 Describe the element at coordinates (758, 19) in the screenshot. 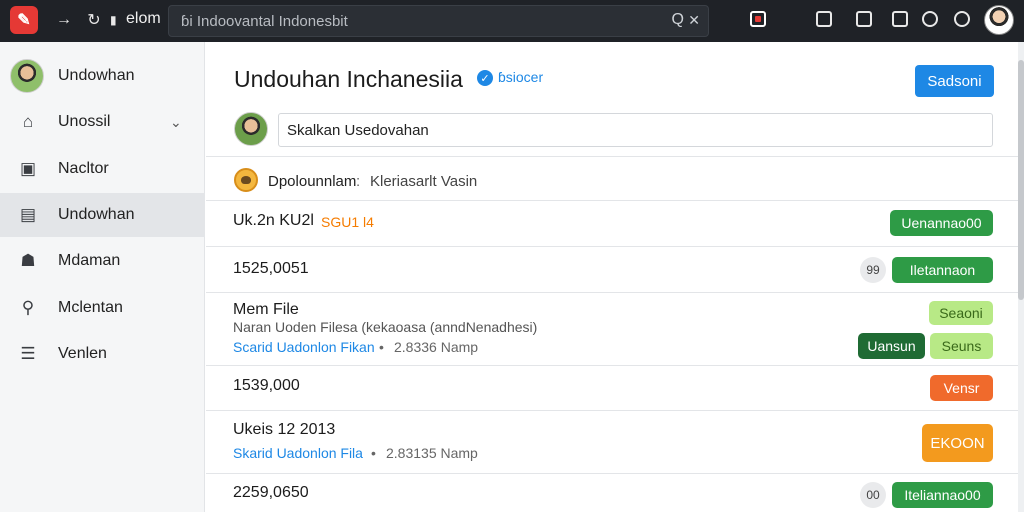

I see `extension-icon` at that location.